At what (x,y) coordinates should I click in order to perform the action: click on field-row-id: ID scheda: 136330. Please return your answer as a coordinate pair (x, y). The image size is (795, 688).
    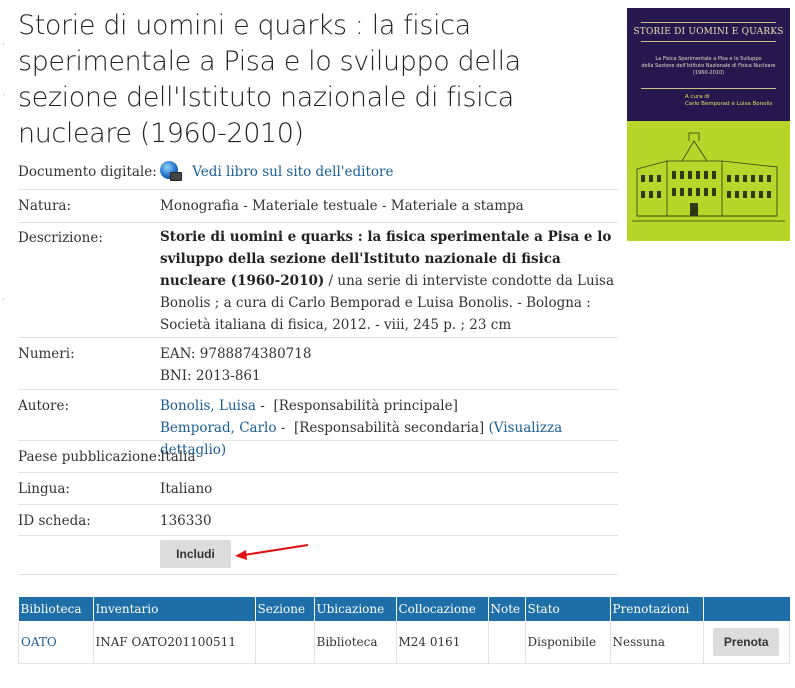
    Looking at the image, I should click on (318, 520).